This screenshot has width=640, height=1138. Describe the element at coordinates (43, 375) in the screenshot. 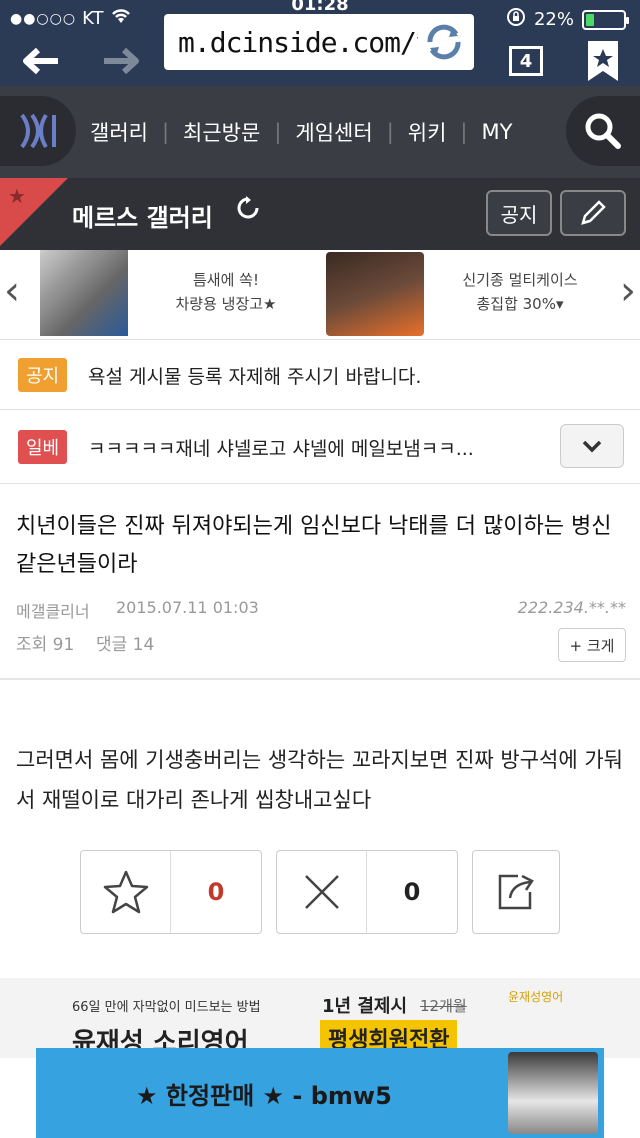

I see `notice-badge: 공지` at that location.